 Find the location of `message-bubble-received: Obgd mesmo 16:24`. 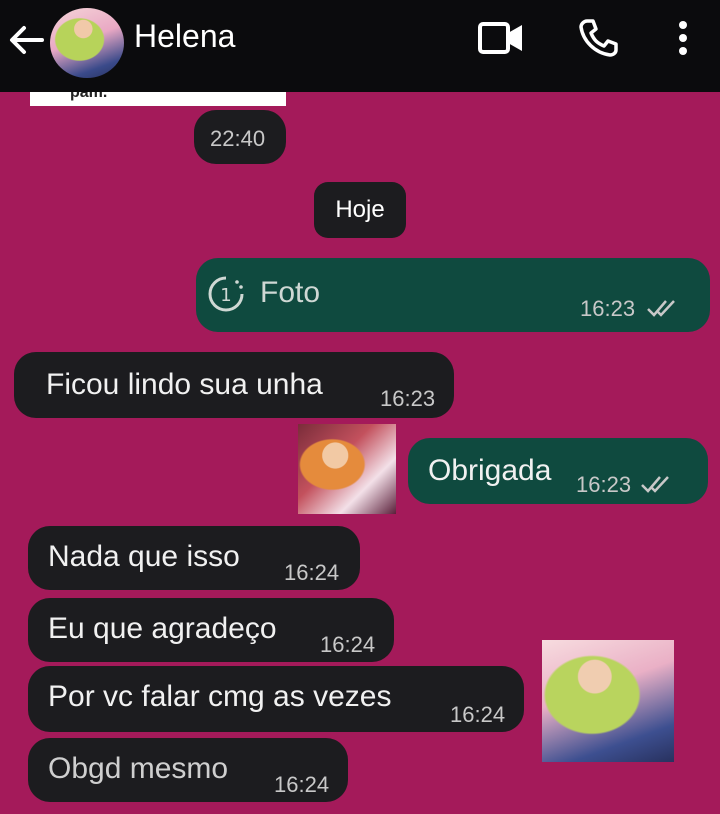

message-bubble-received: Obgd mesmo 16:24 is located at coordinates (188, 770).